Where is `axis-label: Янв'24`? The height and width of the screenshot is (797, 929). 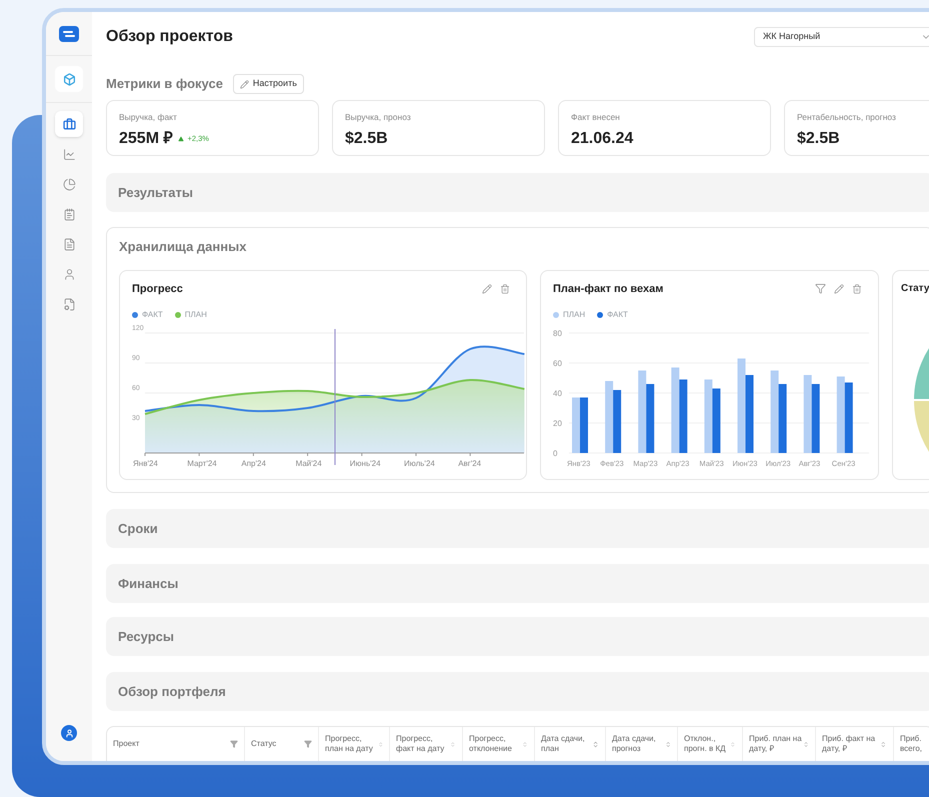
axis-label: Янв'24 is located at coordinates (145, 463).